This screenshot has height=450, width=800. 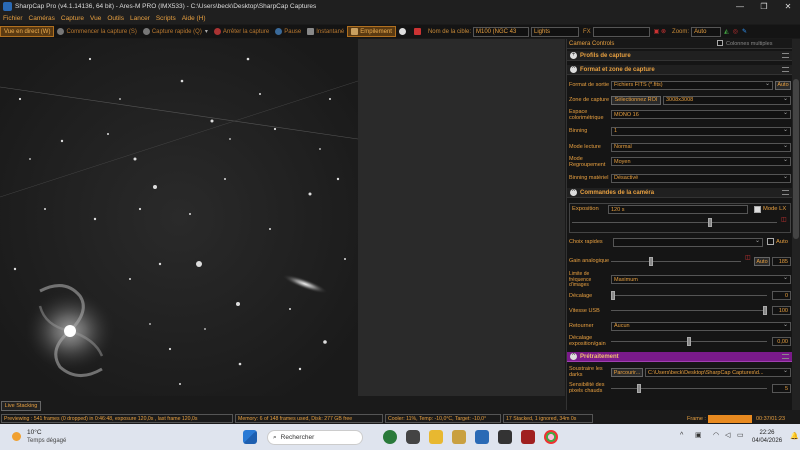 What do you see at coordinates (701, 114) in the screenshot?
I see `colorspace-select: MONO 16` at bounding box center [701, 114].